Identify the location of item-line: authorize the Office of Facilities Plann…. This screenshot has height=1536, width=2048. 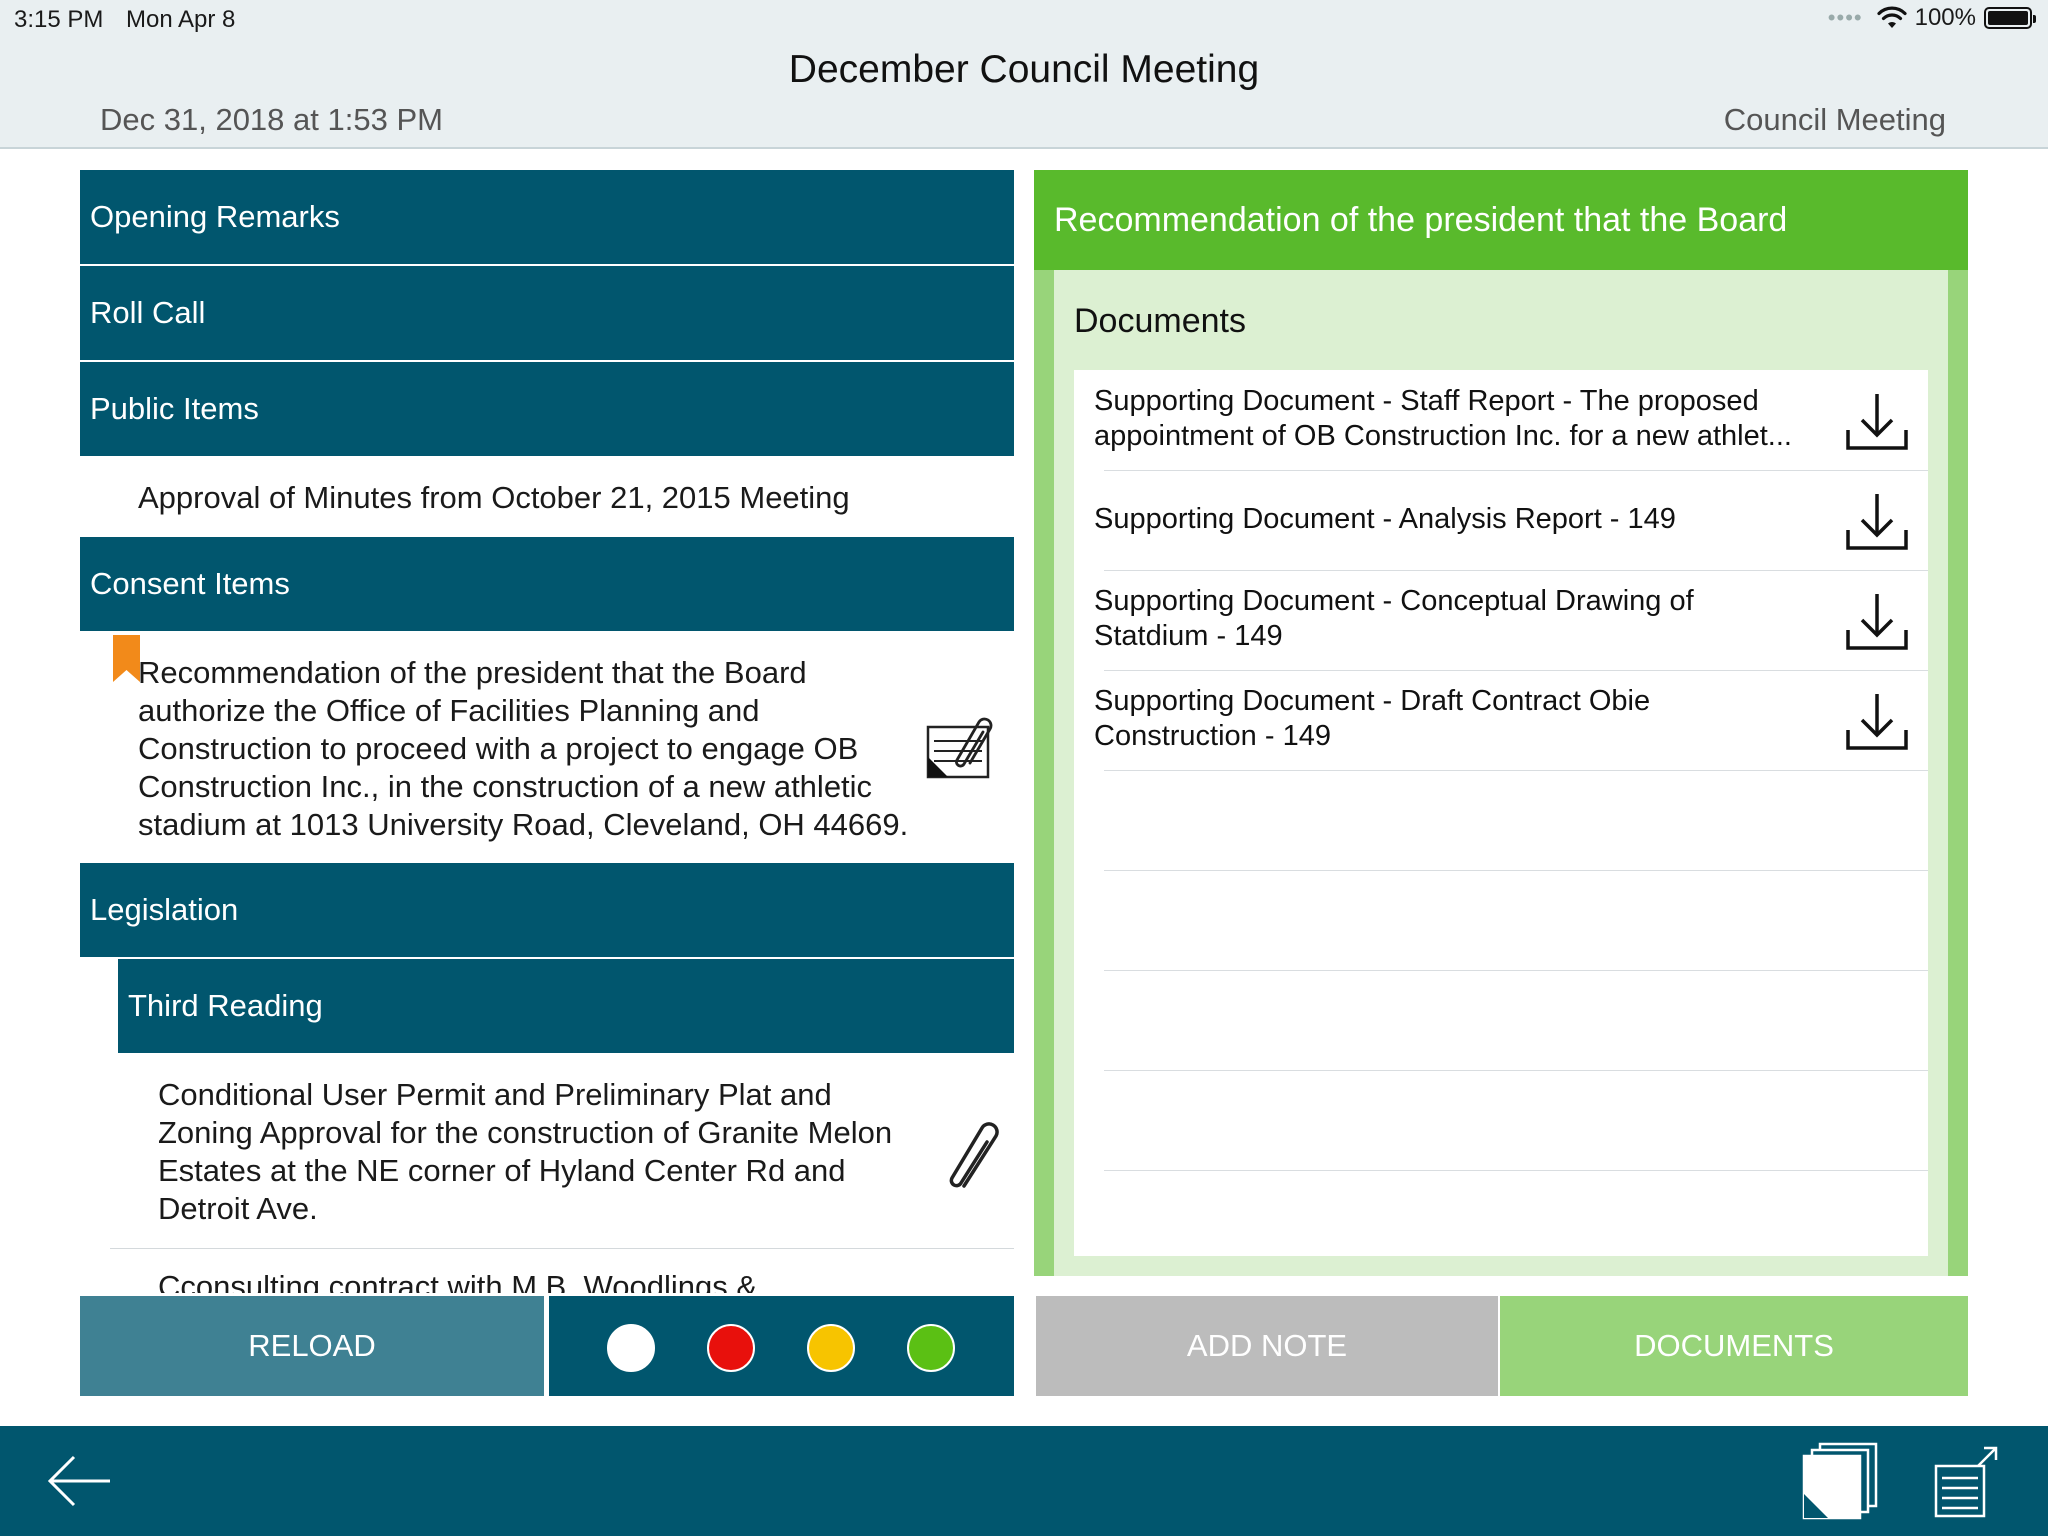
(449, 710).